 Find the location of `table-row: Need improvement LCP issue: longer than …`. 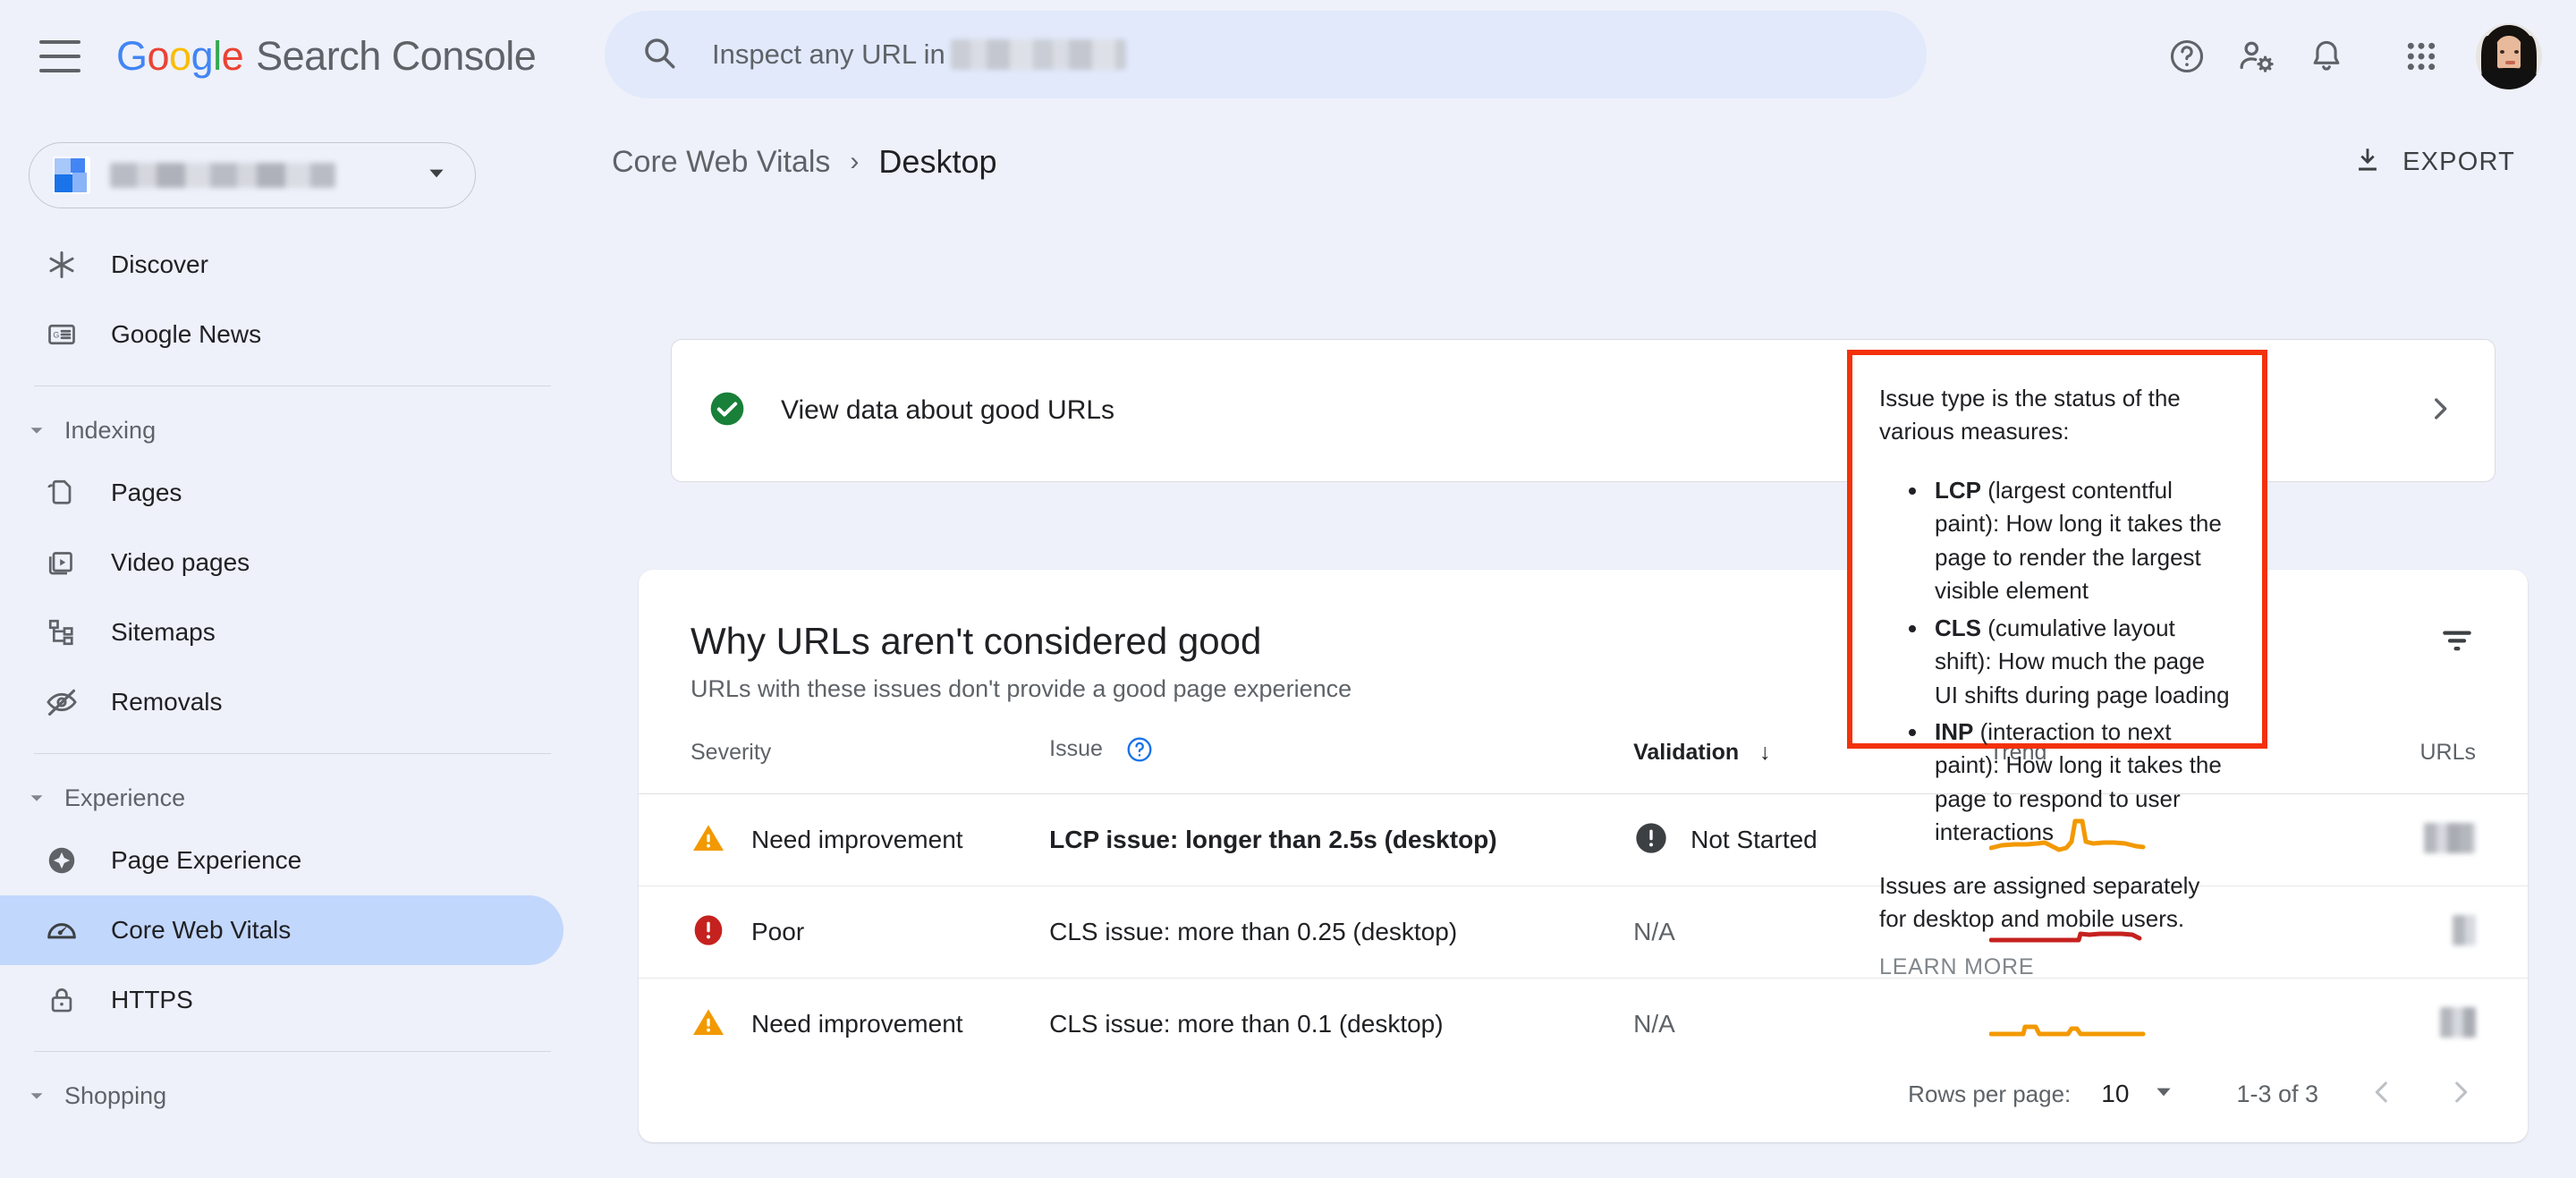

table-row: Need improvement LCP issue: longer than … is located at coordinates (1583, 839).